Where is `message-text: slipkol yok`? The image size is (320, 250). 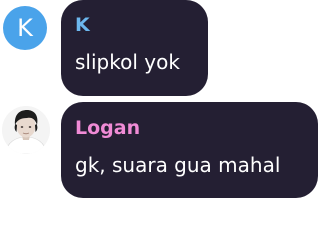 message-text: slipkol yok is located at coordinates (127, 62).